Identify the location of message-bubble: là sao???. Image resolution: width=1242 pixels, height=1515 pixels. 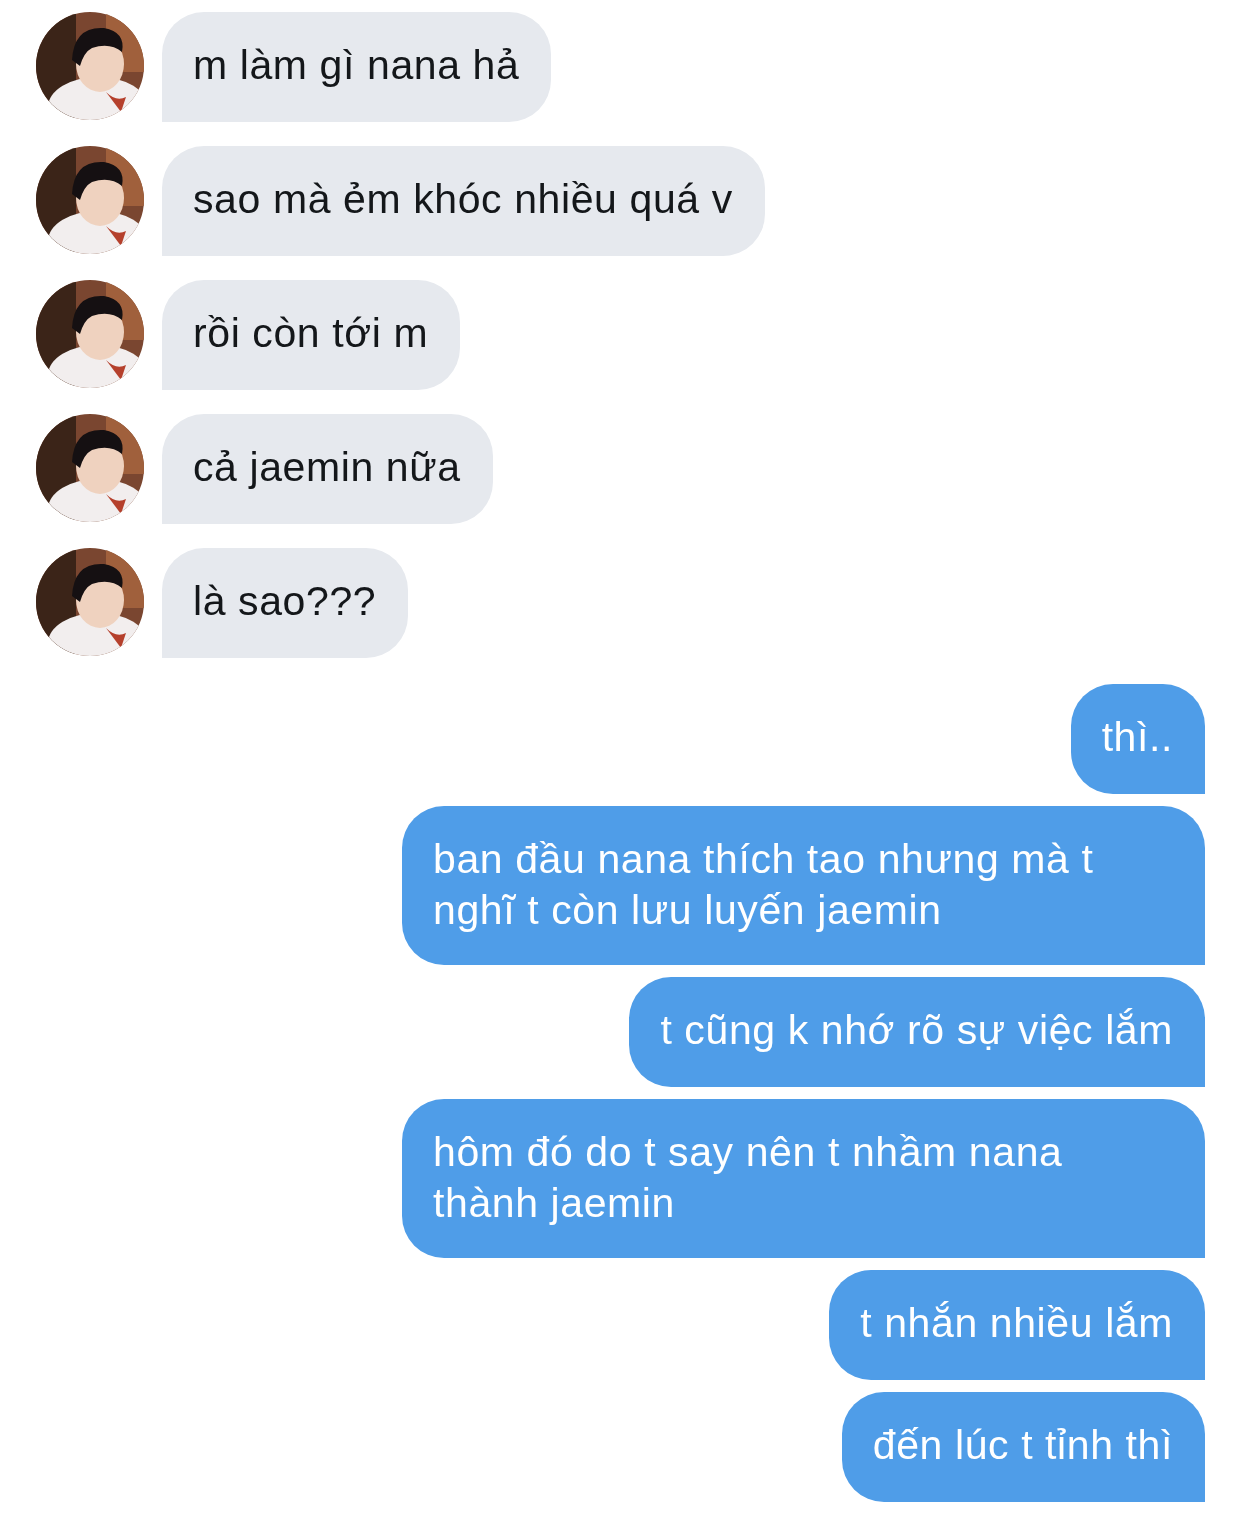
(285, 603).